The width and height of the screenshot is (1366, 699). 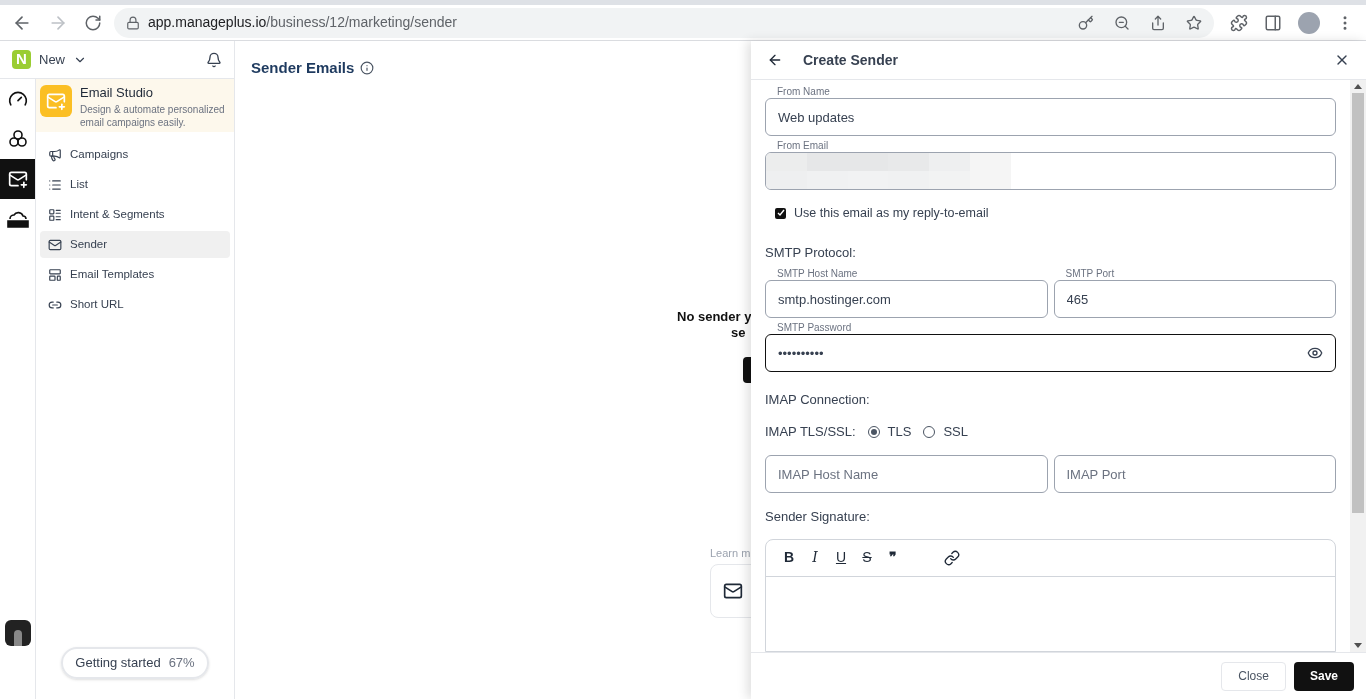 I want to click on scroll-down-icon, so click(x=1358, y=645).